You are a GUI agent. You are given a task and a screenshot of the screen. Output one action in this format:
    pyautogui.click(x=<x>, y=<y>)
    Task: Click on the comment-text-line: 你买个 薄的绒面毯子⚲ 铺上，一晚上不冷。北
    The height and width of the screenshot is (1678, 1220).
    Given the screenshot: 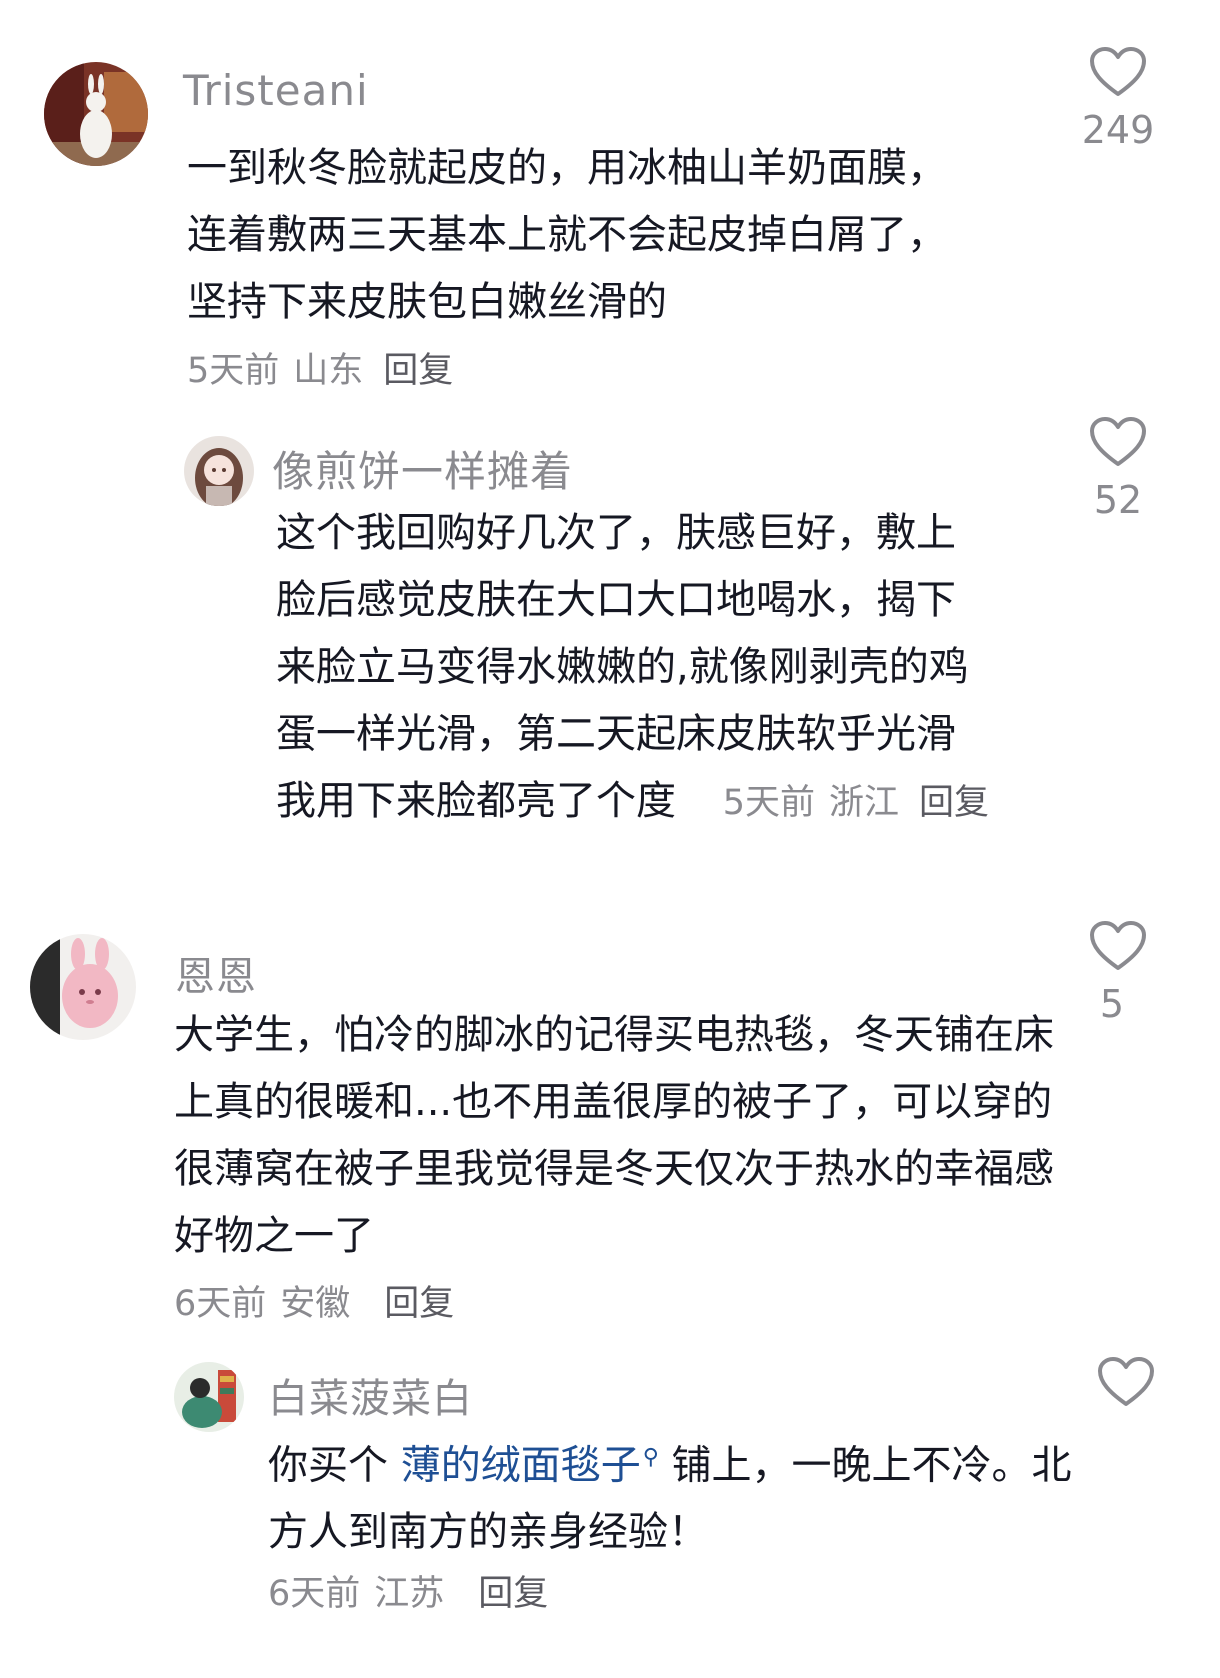 What is the action you would take?
    pyautogui.click(x=670, y=1461)
    